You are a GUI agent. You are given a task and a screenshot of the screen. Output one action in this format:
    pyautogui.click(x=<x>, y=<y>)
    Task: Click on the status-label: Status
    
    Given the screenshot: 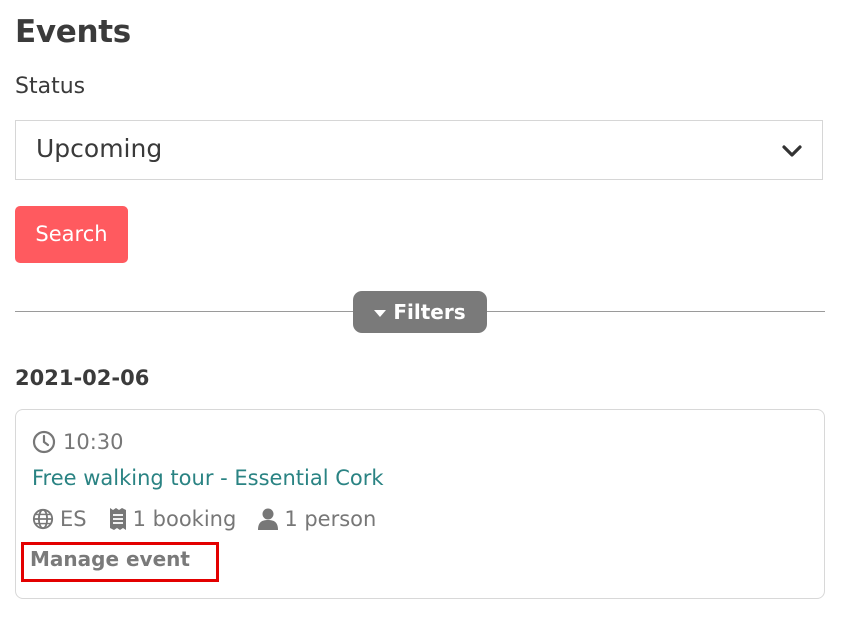 What is the action you would take?
    pyautogui.click(x=50, y=86)
    